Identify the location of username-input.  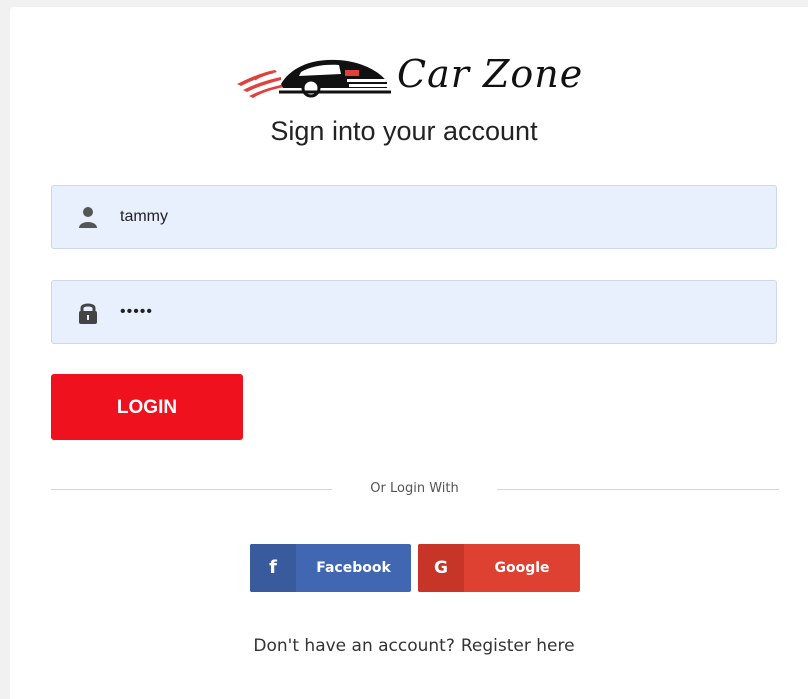
(440, 217).